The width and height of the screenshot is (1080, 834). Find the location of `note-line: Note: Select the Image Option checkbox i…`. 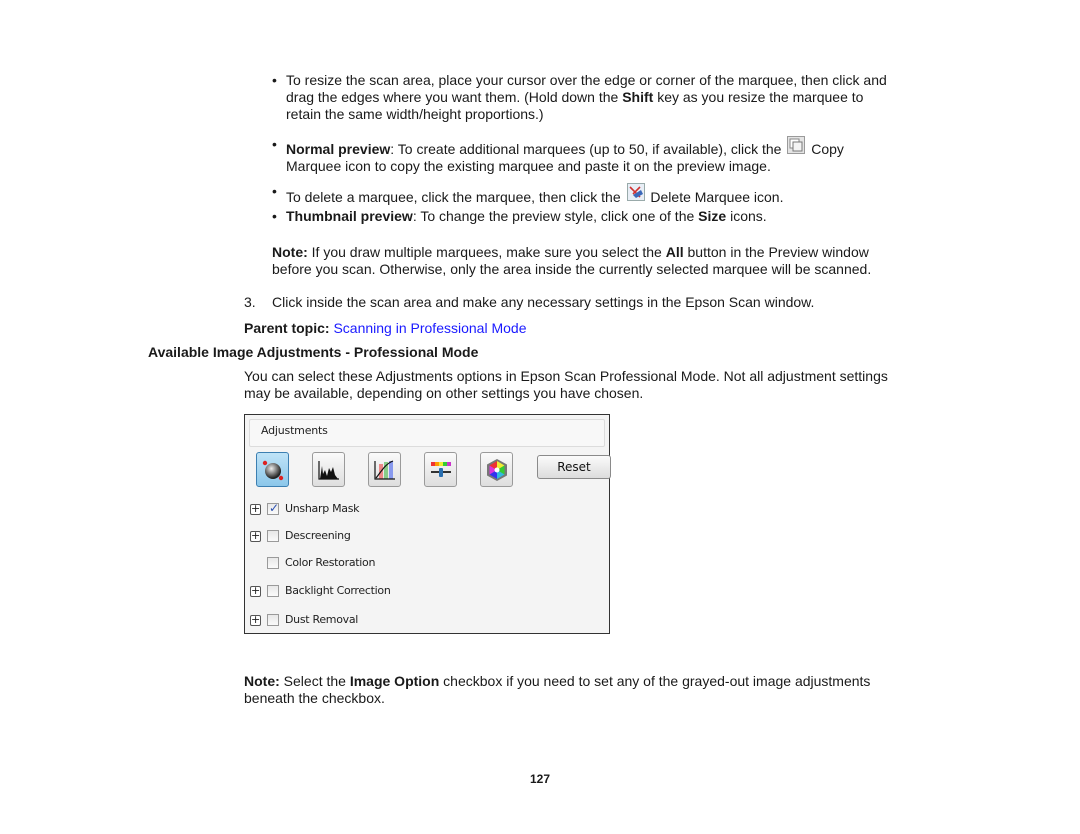

note-line: Note: Select the Image Option checkbox i… is located at coordinates (557, 681).